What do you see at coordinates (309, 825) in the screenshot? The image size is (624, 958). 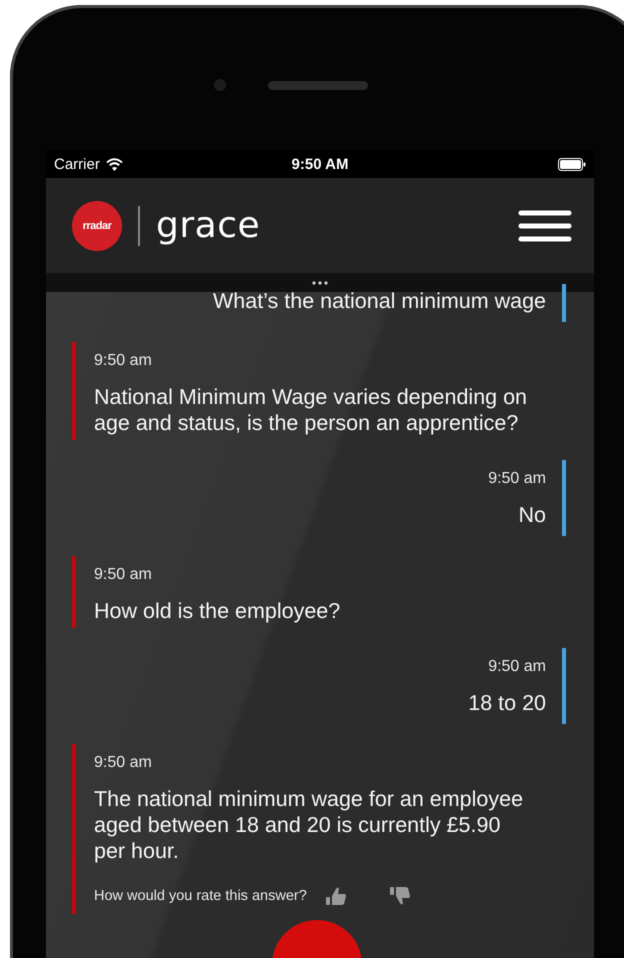 I see `message-text: The national minimum wage for an employee aged between 18 and 20 is currently £5.90 per hour.` at bounding box center [309, 825].